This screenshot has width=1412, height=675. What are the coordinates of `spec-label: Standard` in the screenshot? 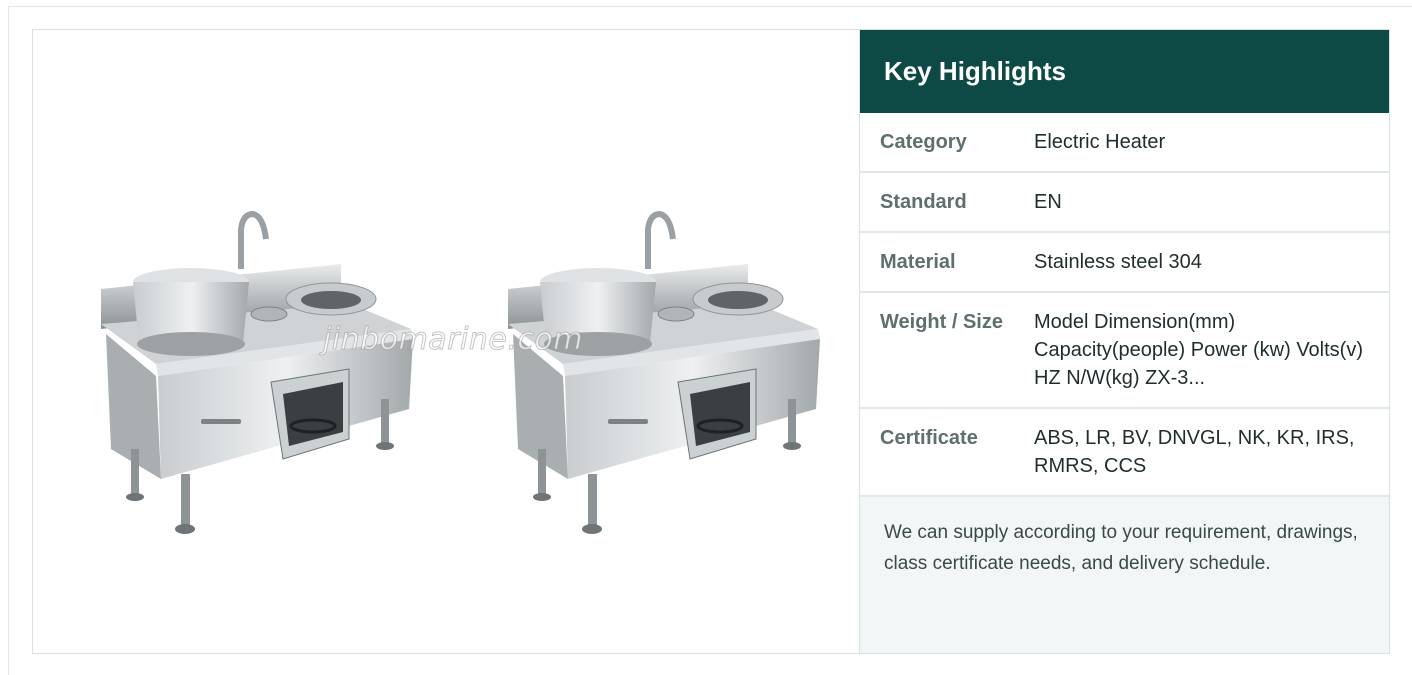 It's located at (947, 202).